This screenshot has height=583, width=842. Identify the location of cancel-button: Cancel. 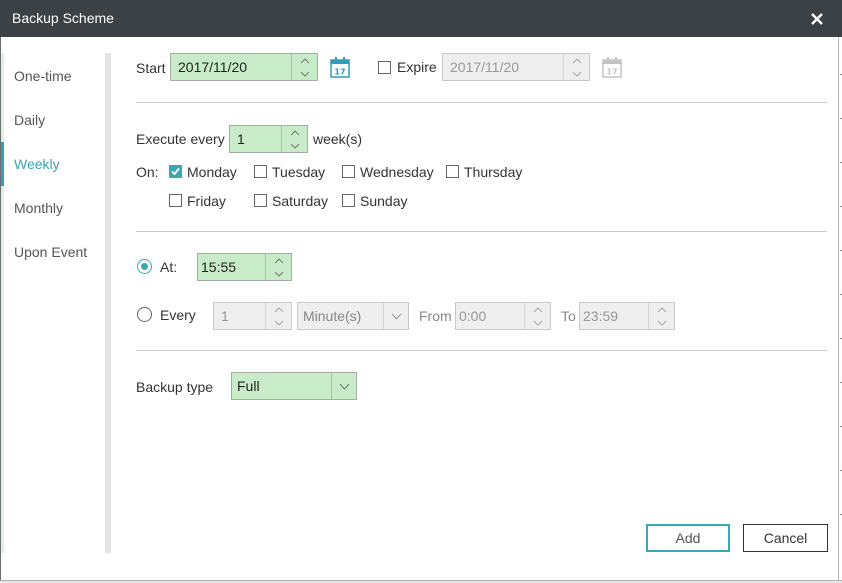
(785, 538).